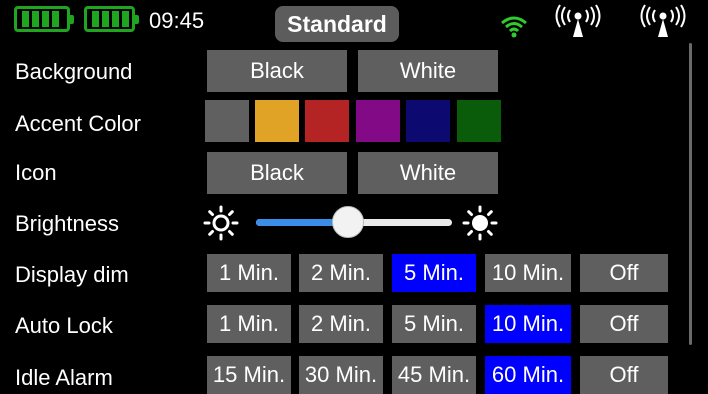  Describe the element at coordinates (479, 121) in the screenshot. I see `accent-swatch-green` at that location.